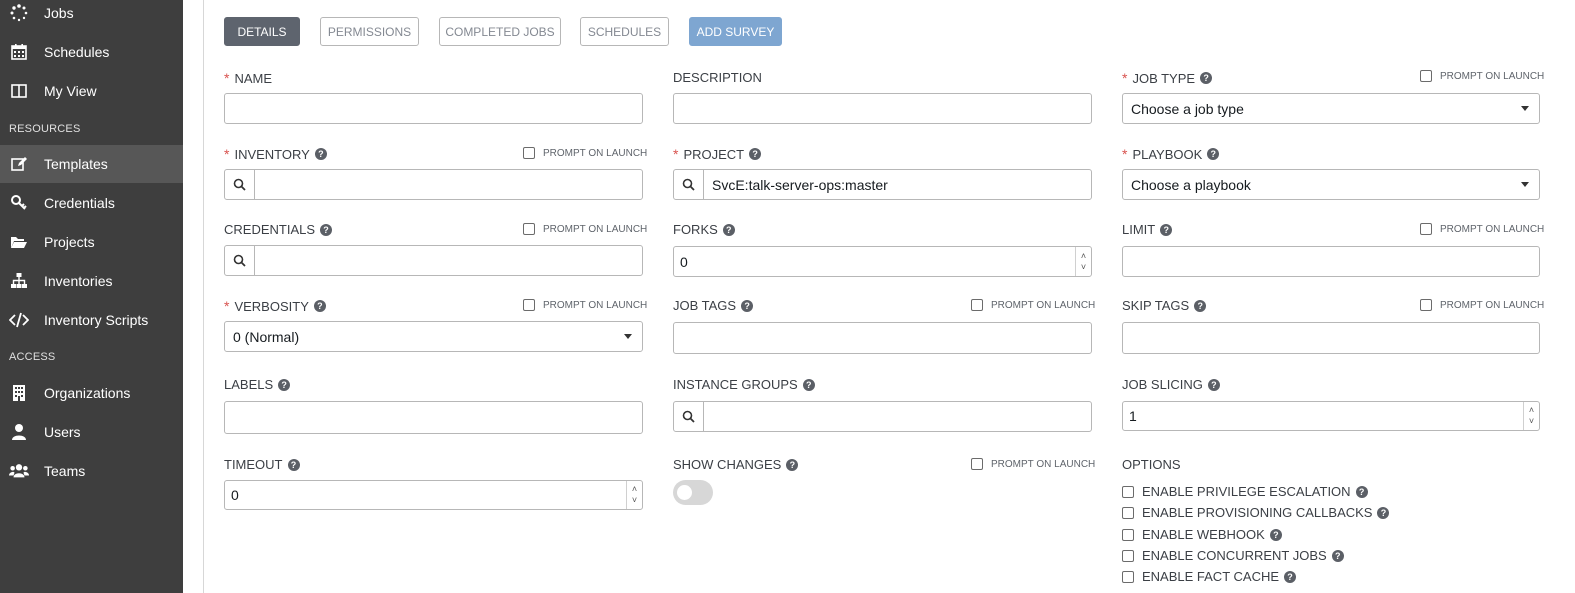 The height and width of the screenshot is (593, 1575). What do you see at coordinates (1331, 108) in the screenshot?
I see `job-type-select: Choose a job type` at bounding box center [1331, 108].